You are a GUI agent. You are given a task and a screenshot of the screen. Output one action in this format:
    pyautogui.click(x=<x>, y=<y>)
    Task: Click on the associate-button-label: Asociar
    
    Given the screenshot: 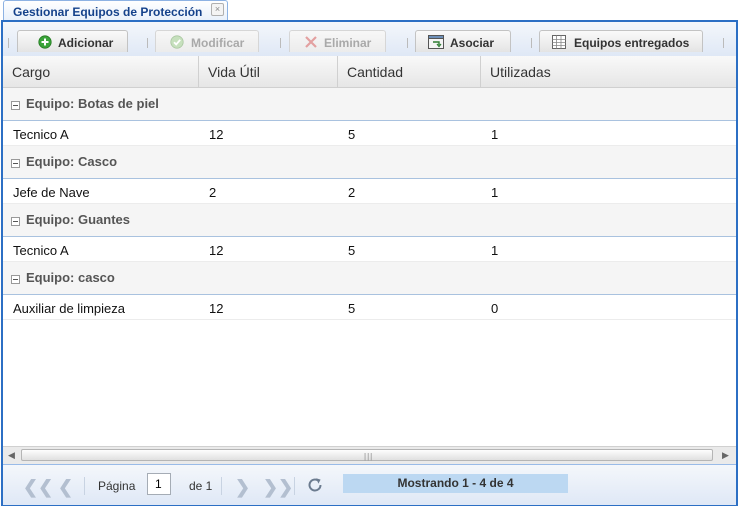 What is the action you would take?
    pyautogui.click(x=472, y=43)
    